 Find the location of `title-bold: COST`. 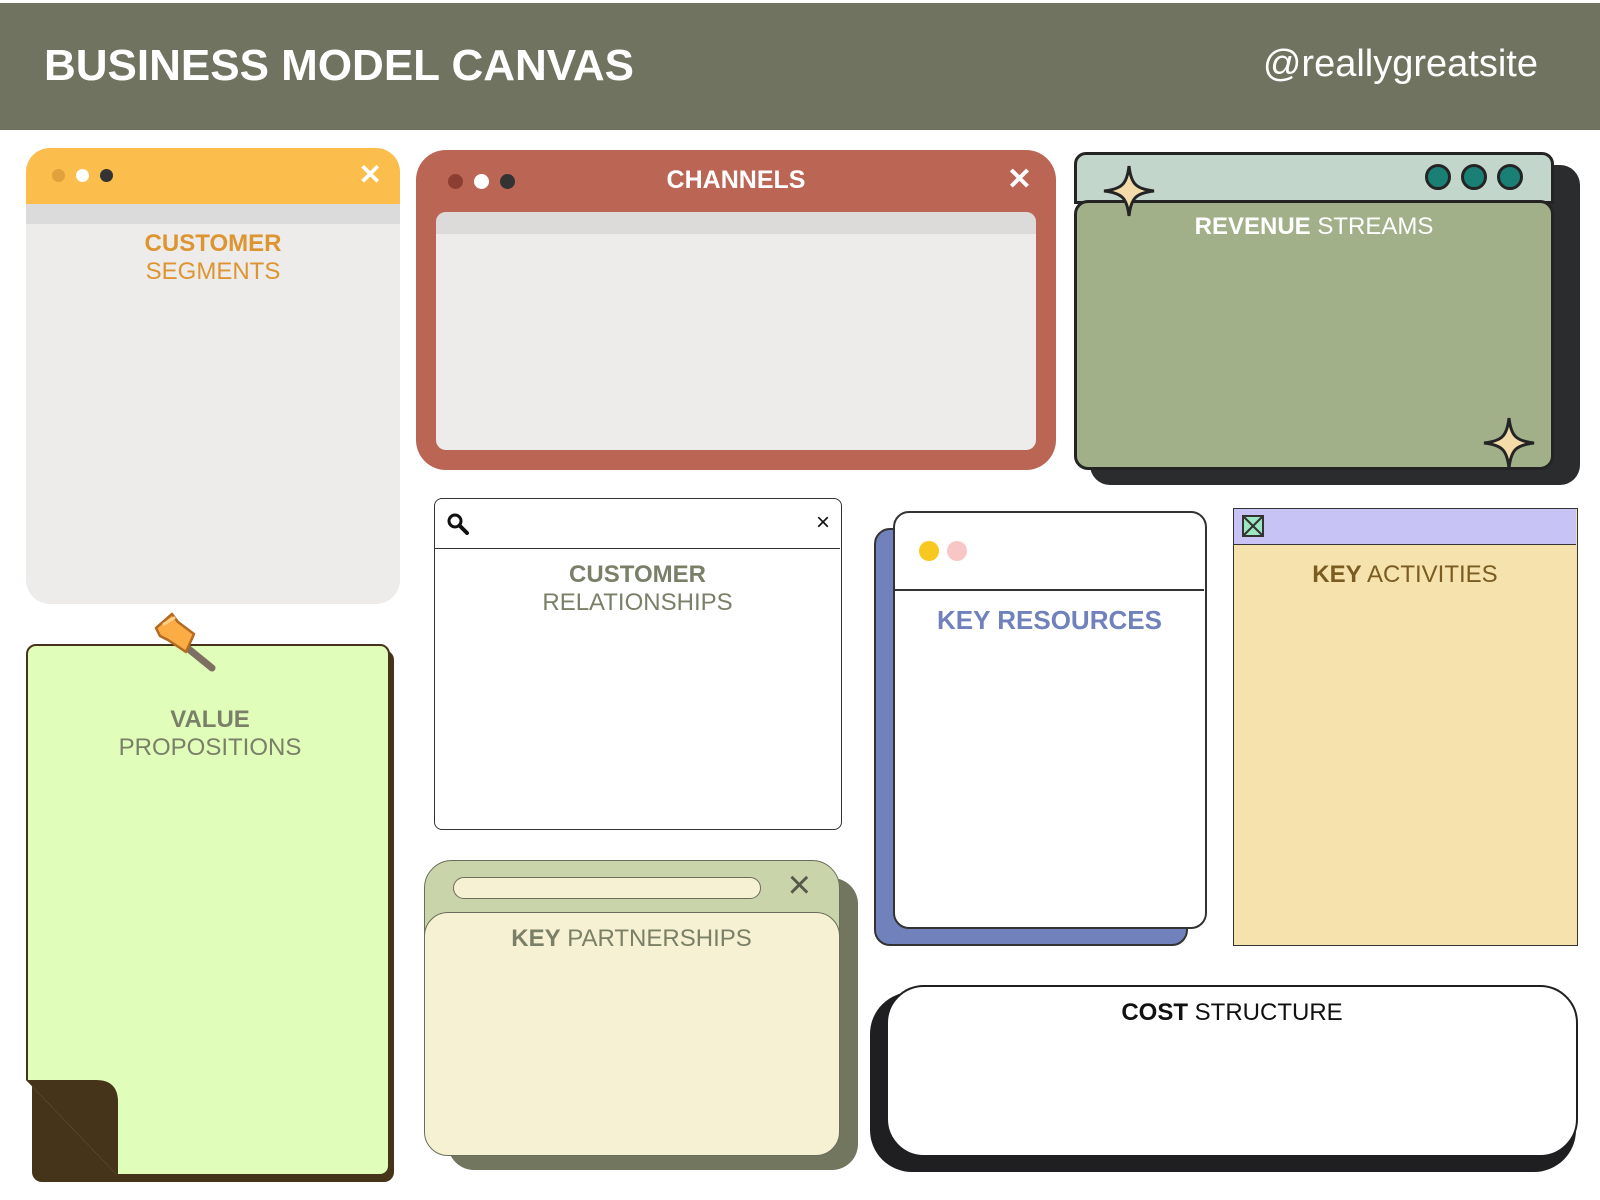

title-bold: COST is located at coordinates (1154, 1012).